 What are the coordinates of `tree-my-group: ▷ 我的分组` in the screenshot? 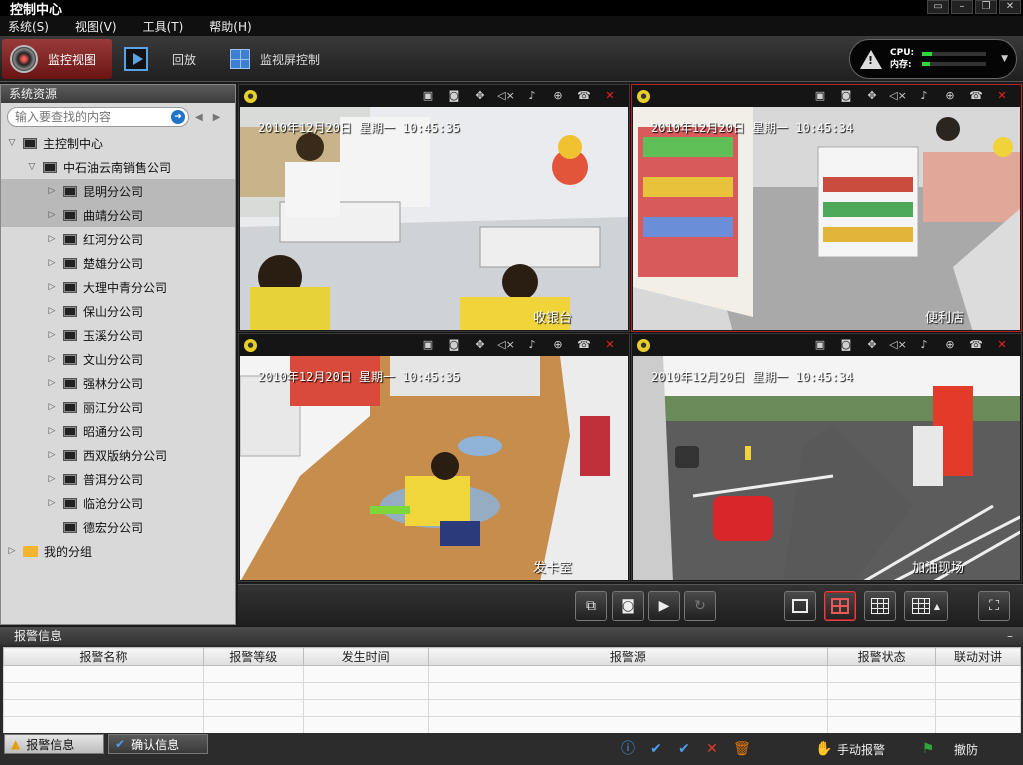 It's located at (118, 551).